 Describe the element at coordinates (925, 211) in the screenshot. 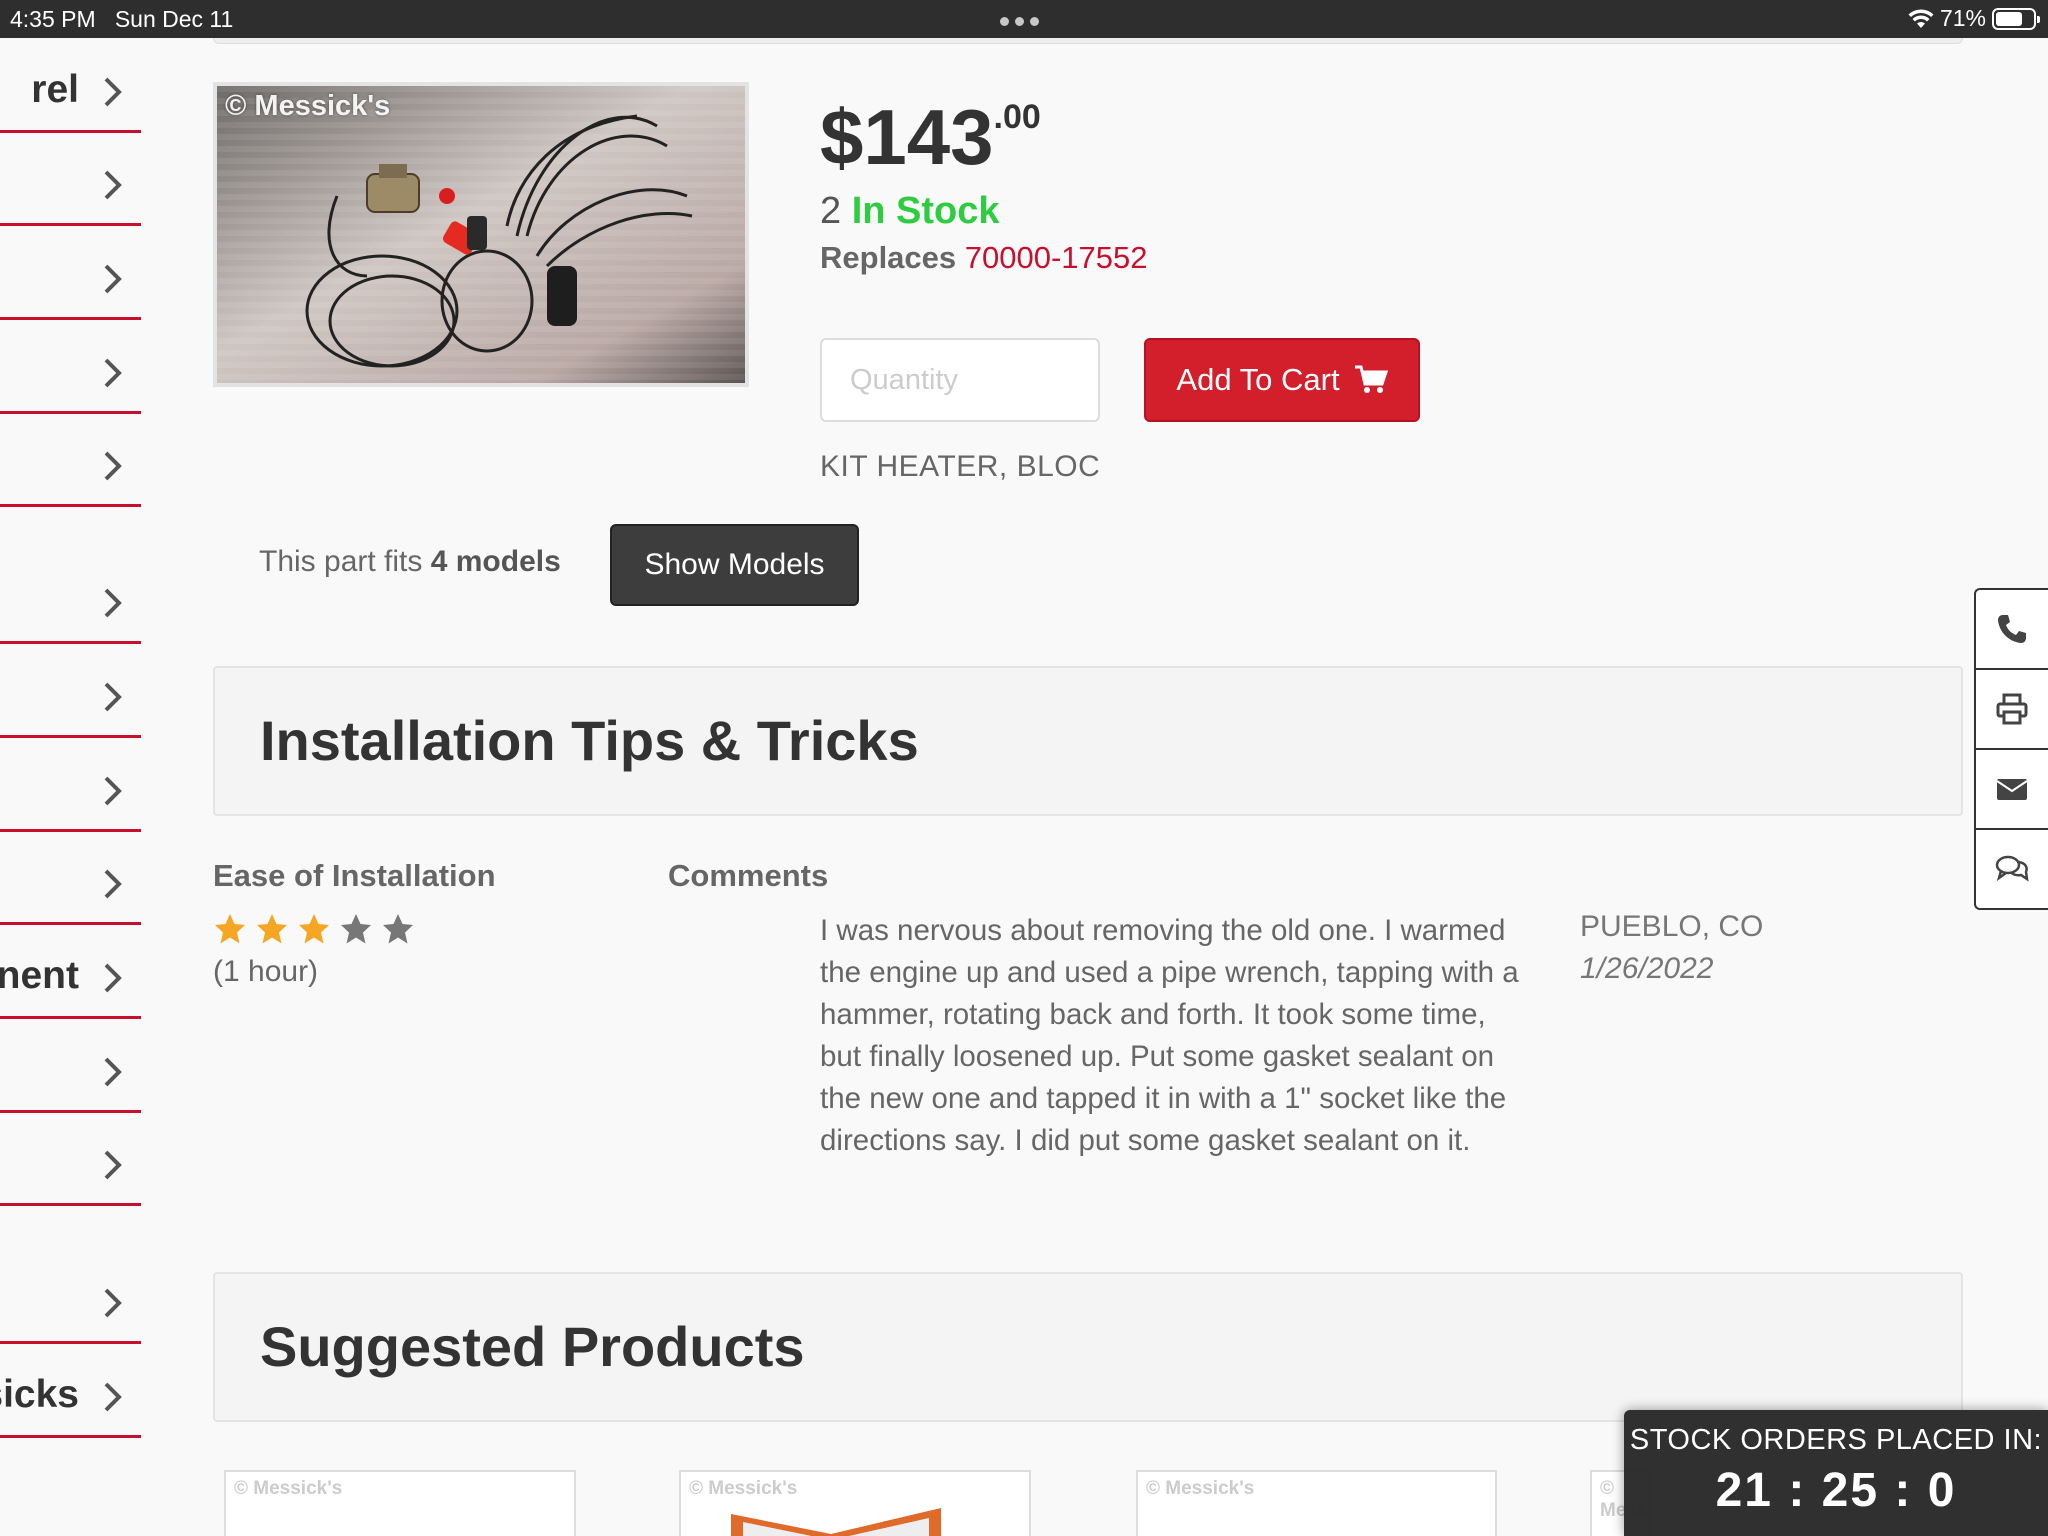

I see `in-stock-label: In Stock` at that location.